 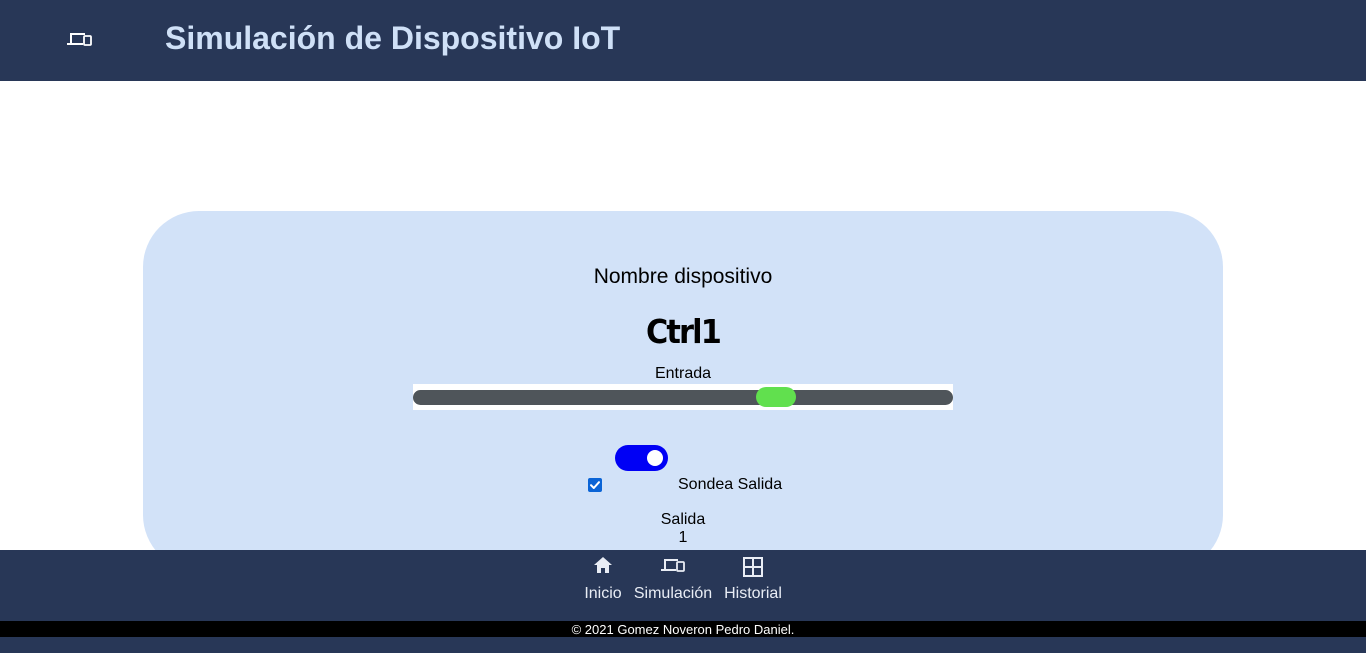 I want to click on poll-output-label: Sondea Salida, so click(x=730, y=484).